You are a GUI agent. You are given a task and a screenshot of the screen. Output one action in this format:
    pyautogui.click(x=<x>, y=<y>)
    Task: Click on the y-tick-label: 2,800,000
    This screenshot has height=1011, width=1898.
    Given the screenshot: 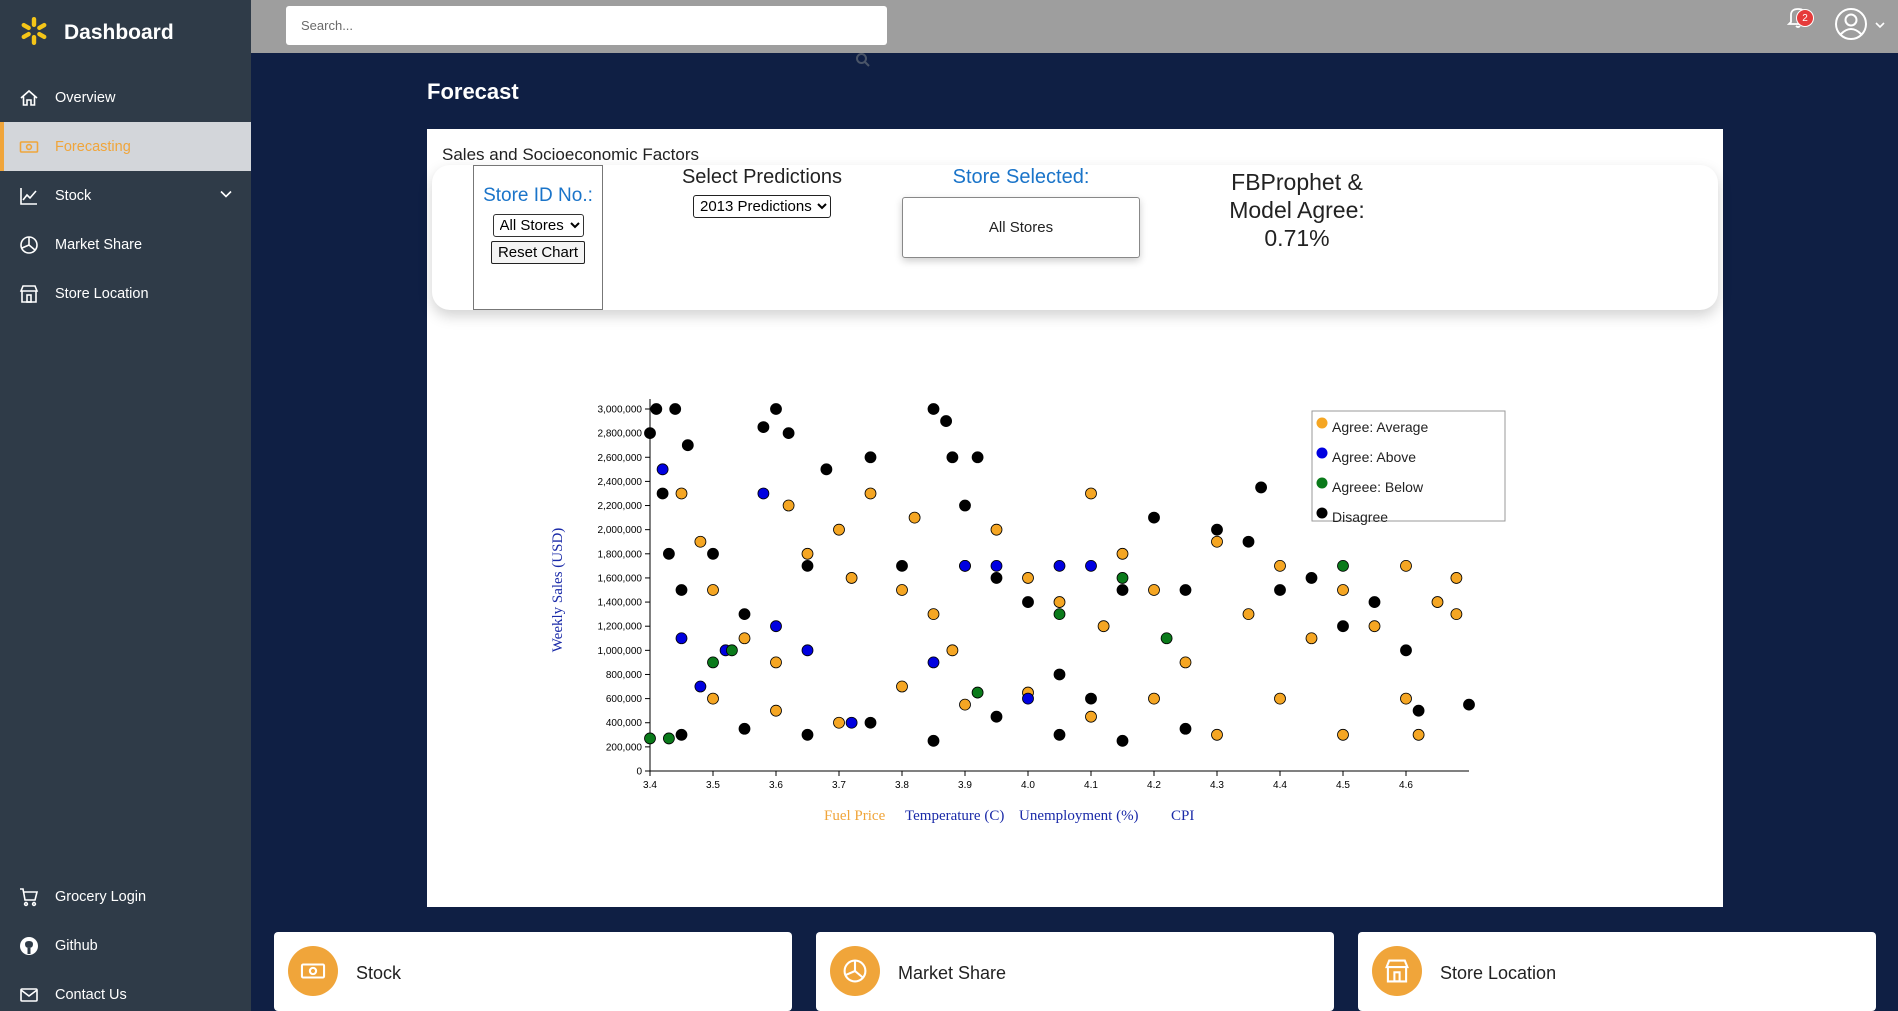 What is the action you would take?
    pyautogui.click(x=620, y=434)
    